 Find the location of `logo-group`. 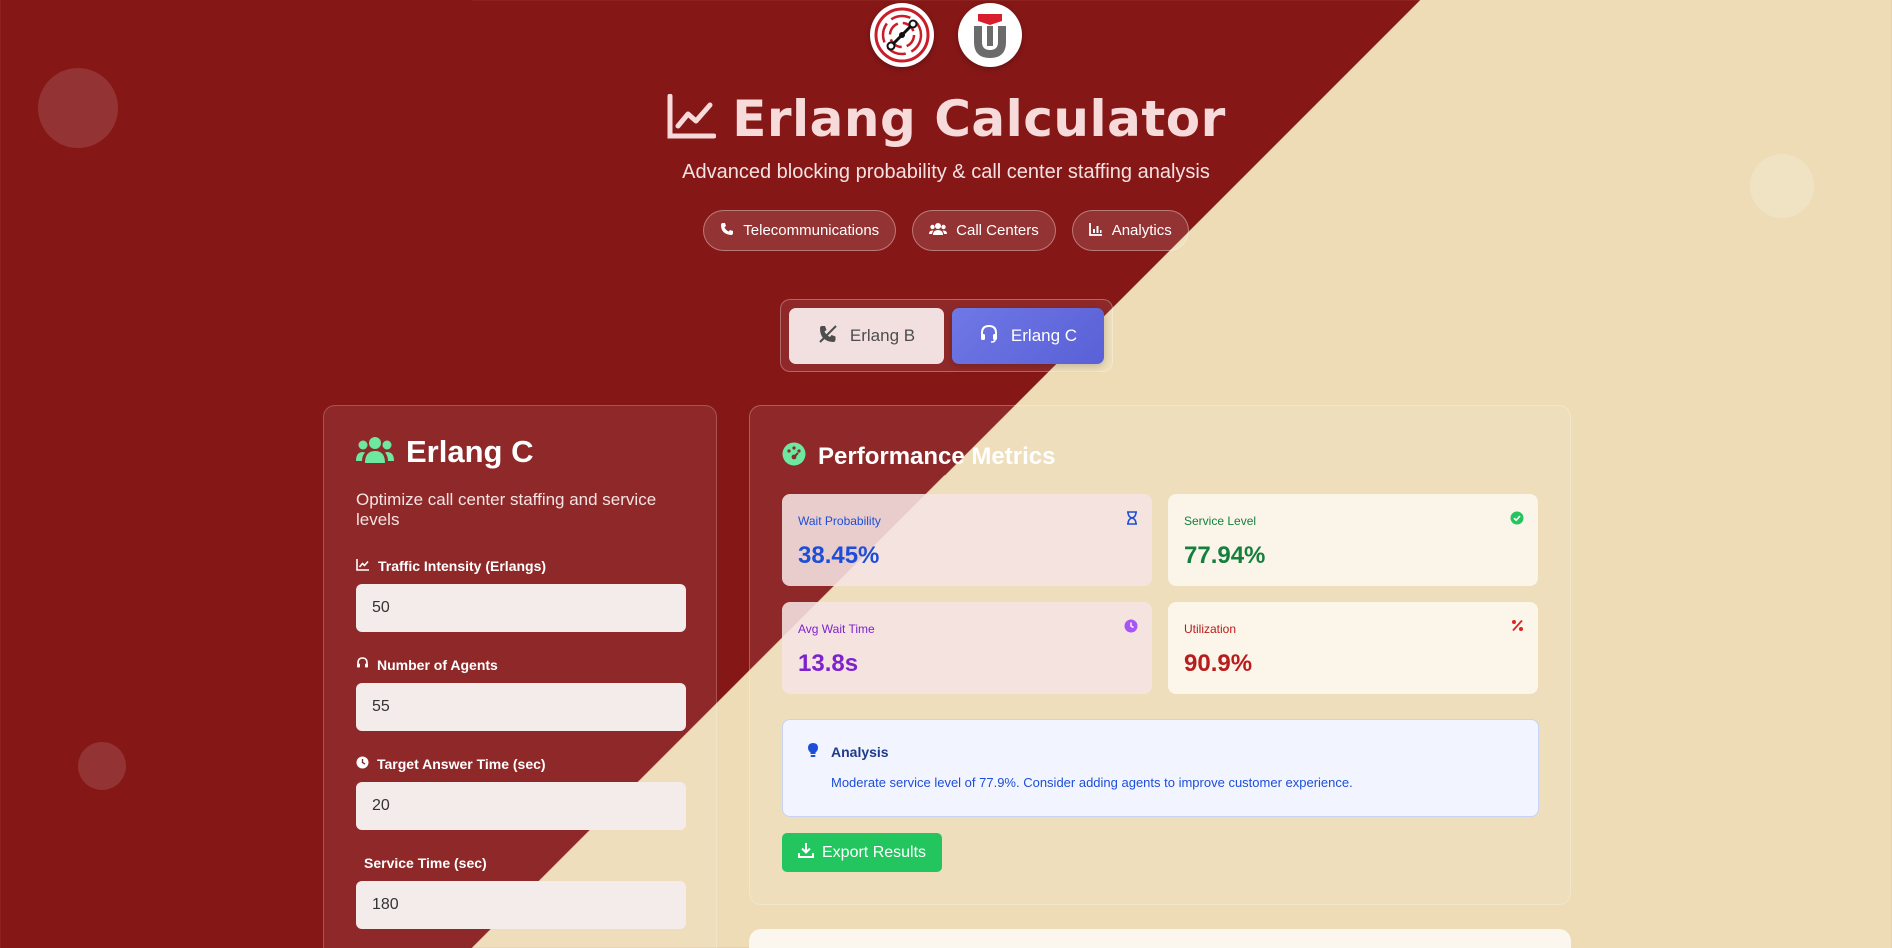

logo-group is located at coordinates (946, 35).